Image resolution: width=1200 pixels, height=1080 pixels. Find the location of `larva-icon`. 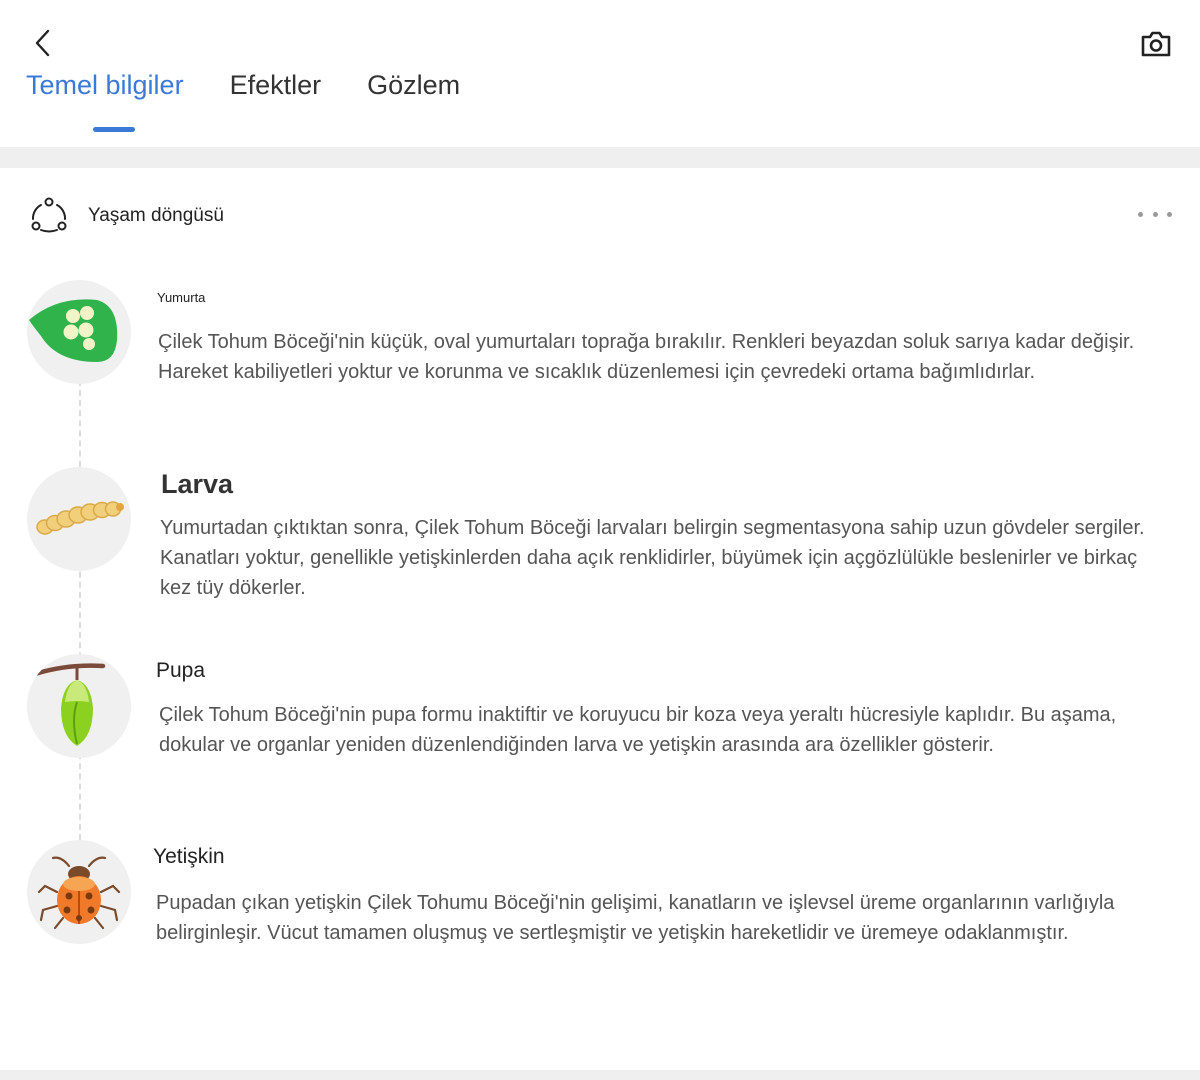

larva-icon is located at coordinates (80, 518).